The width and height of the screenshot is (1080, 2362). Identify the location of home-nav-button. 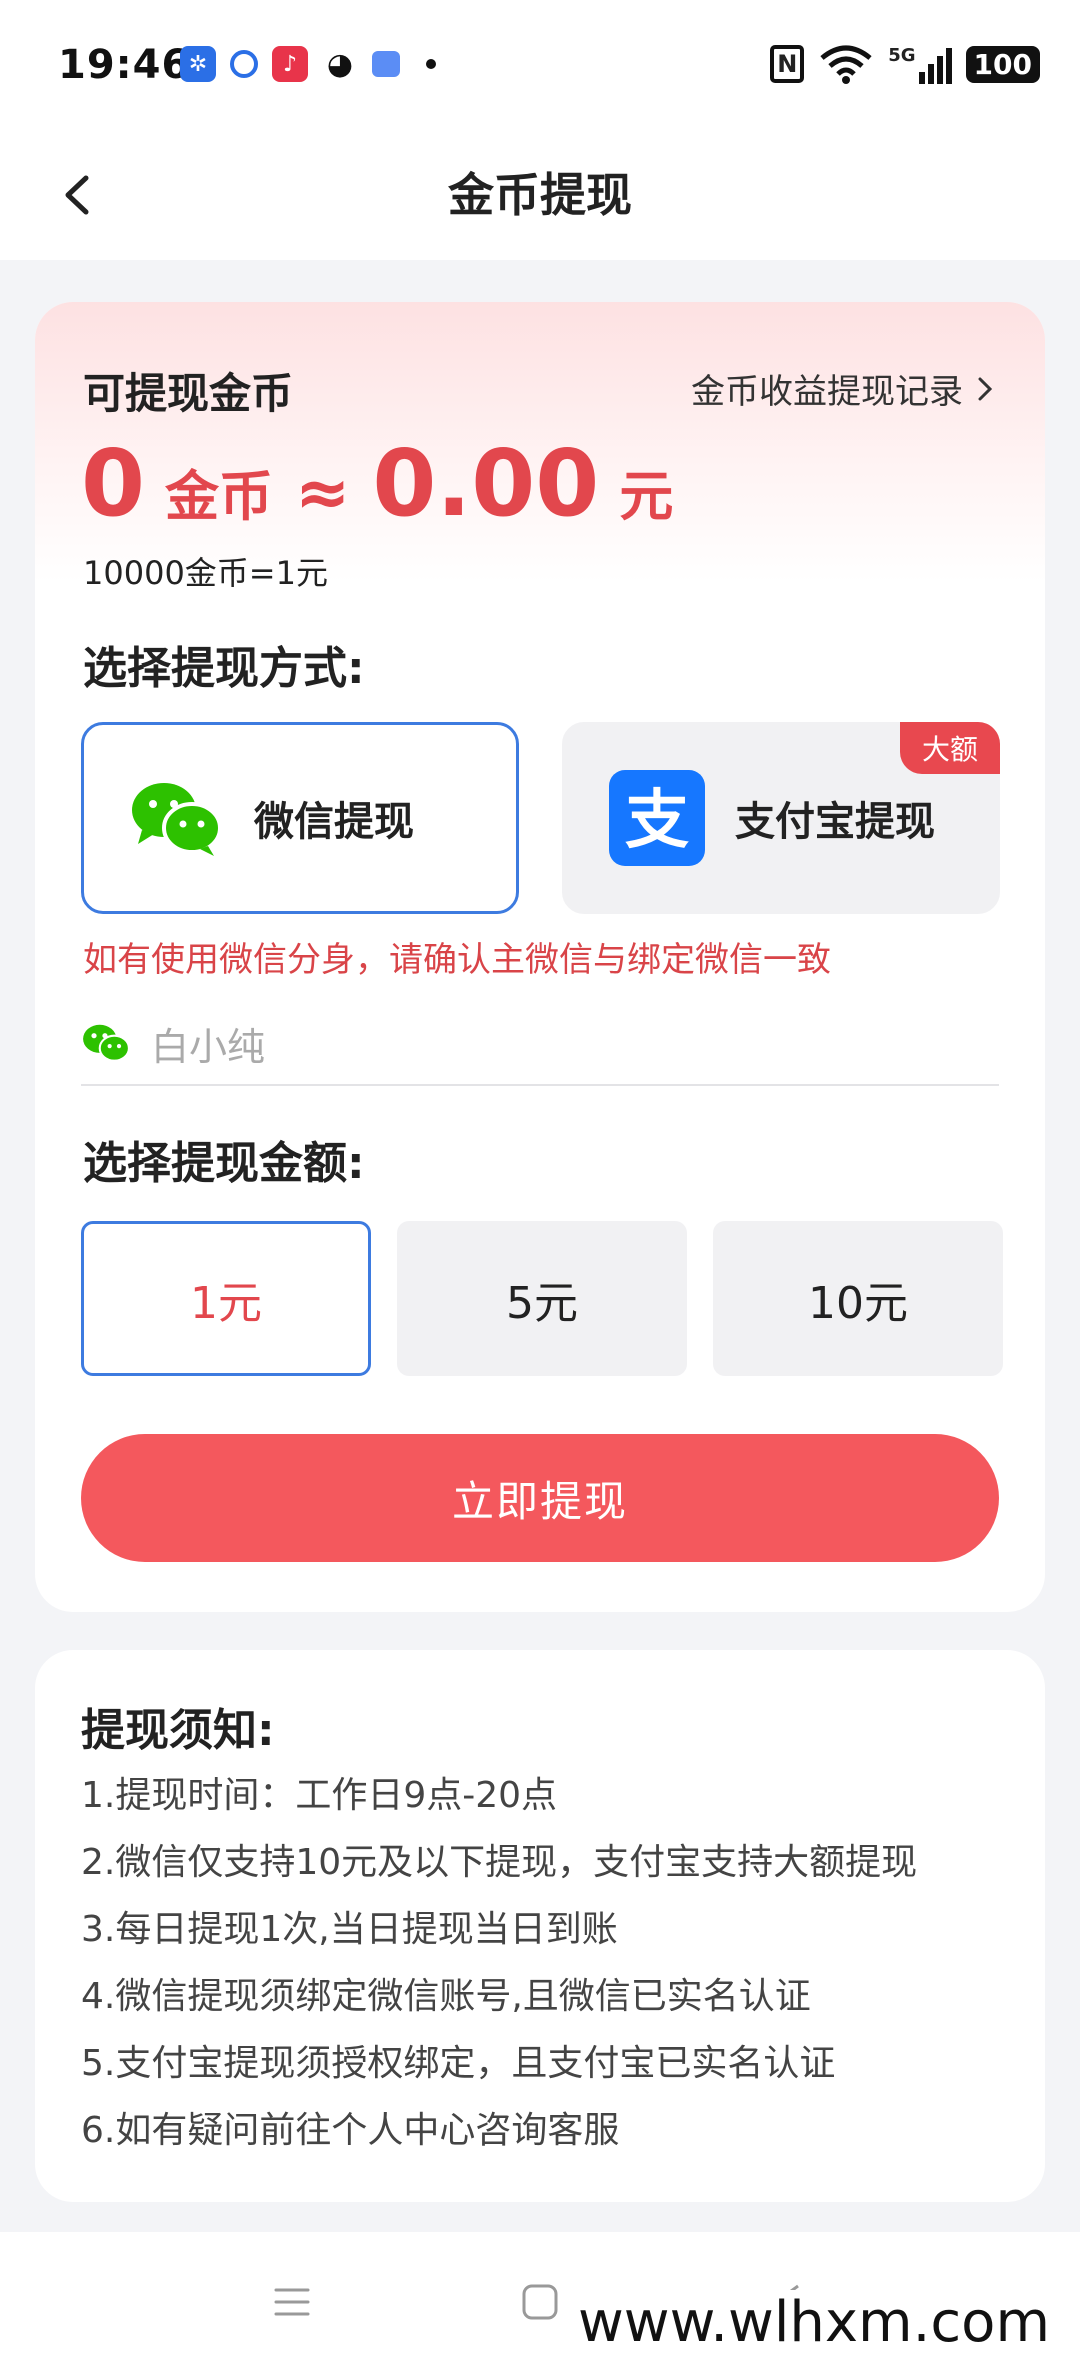
(540, 2302).